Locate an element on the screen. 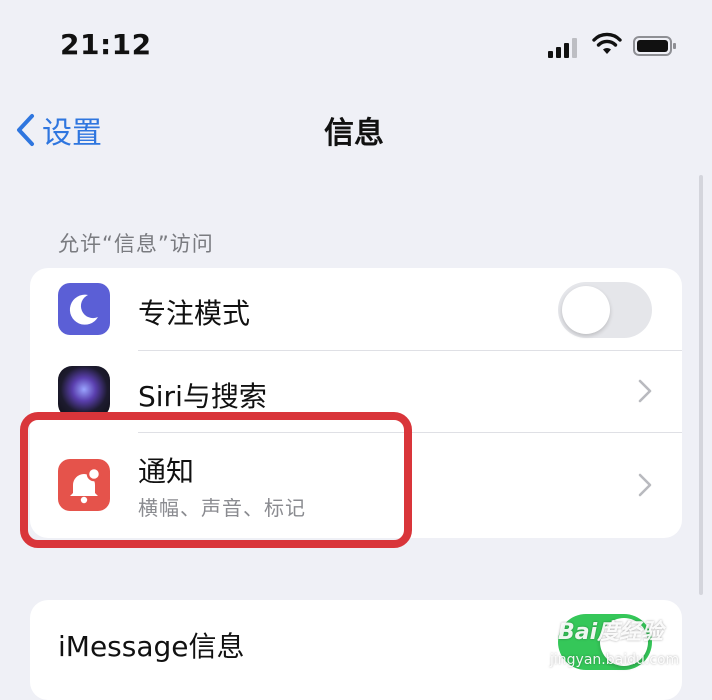  toggle-knob is located at coordinates (586, 310).